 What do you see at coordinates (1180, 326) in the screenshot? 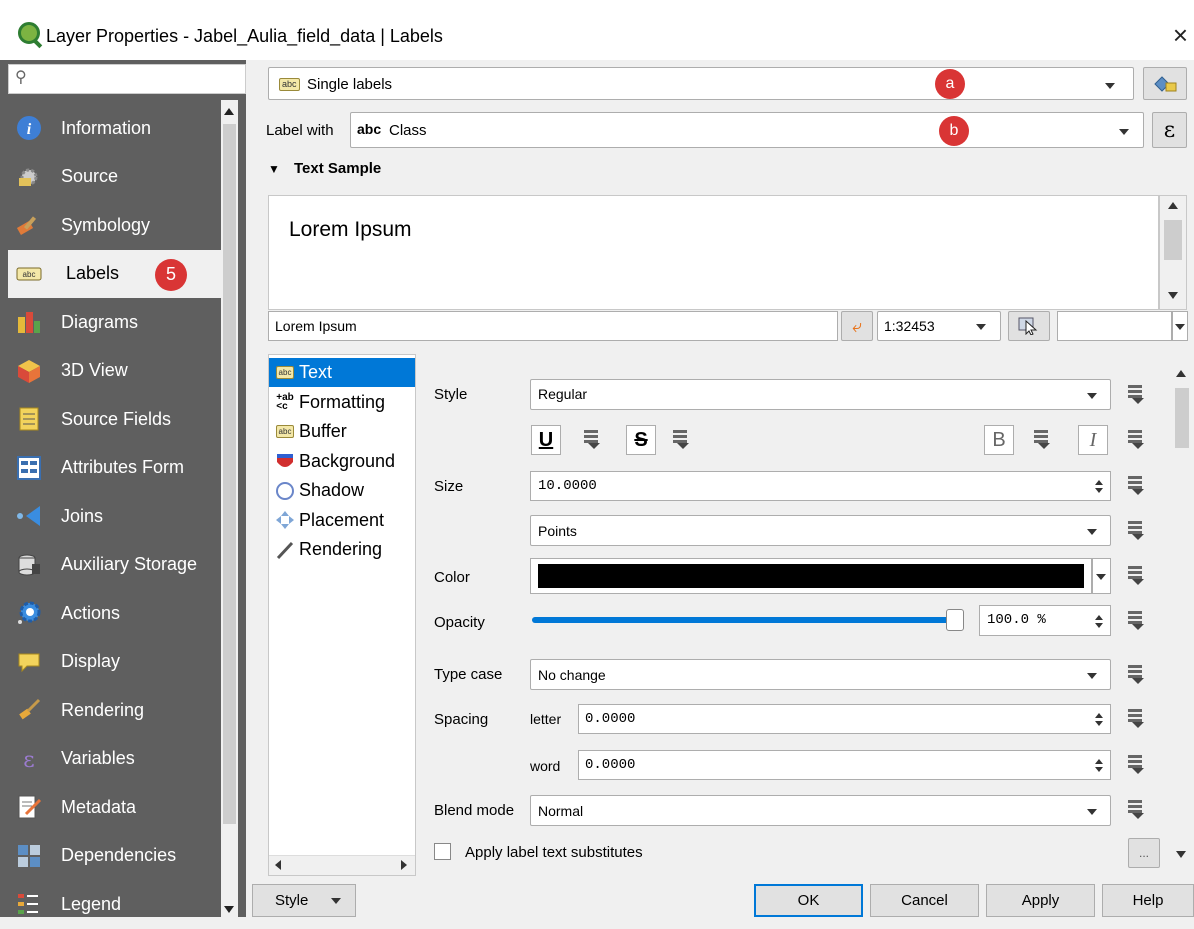
I see `background-color-dropdown` at bounding box center [1180, 326].